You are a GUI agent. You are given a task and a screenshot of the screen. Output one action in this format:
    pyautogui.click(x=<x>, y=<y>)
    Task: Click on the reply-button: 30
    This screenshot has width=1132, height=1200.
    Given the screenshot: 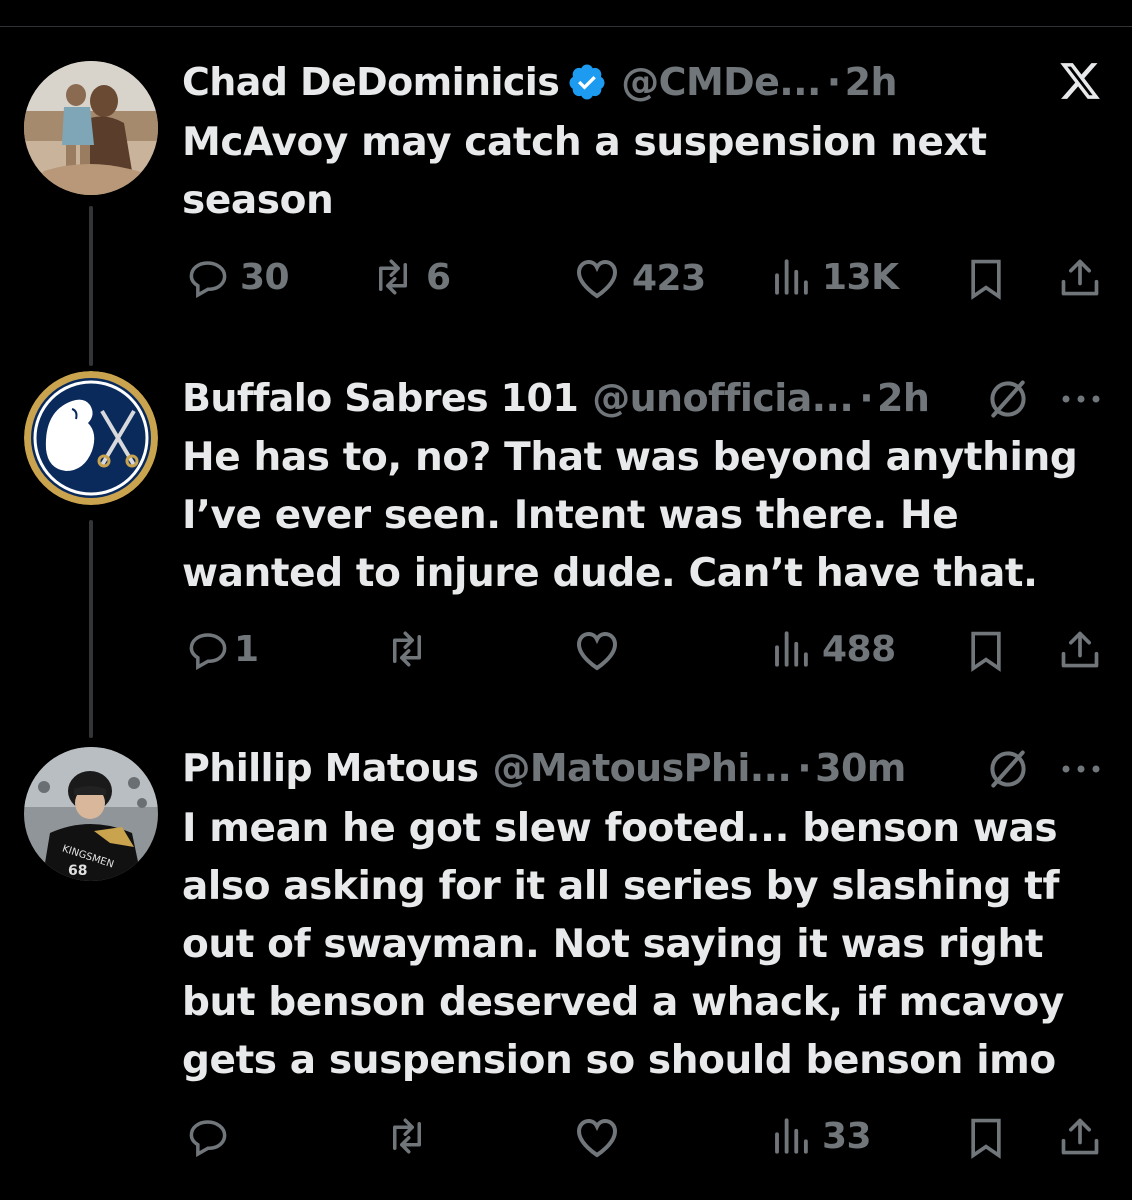 What is the action you would take?
    pyautogui.click(x=238, y=277)
    